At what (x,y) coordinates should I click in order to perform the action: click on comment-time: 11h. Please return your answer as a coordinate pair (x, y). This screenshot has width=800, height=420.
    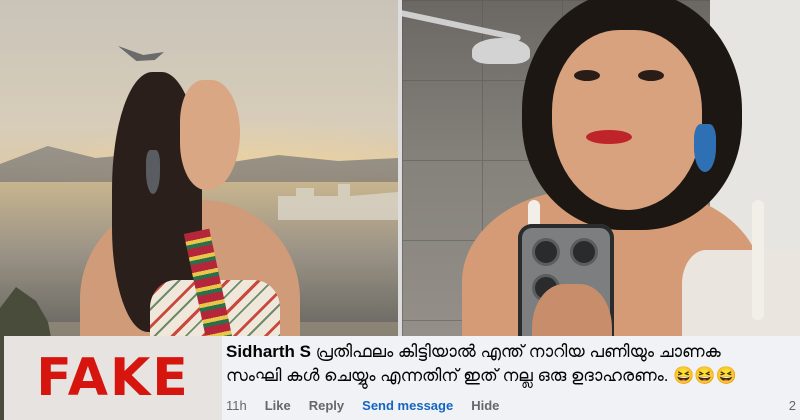
    Looking at the image, I should click on (236, 405).